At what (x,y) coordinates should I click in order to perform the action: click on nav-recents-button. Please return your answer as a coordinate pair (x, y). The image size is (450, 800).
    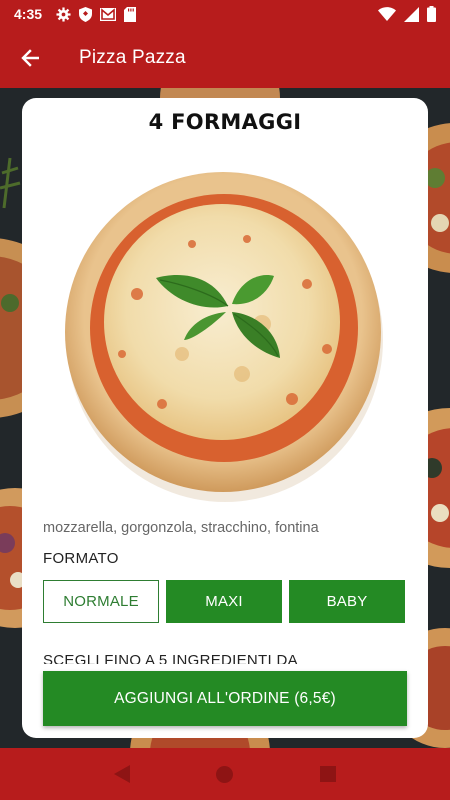
    Looking at the image, I should click on (328, 774).